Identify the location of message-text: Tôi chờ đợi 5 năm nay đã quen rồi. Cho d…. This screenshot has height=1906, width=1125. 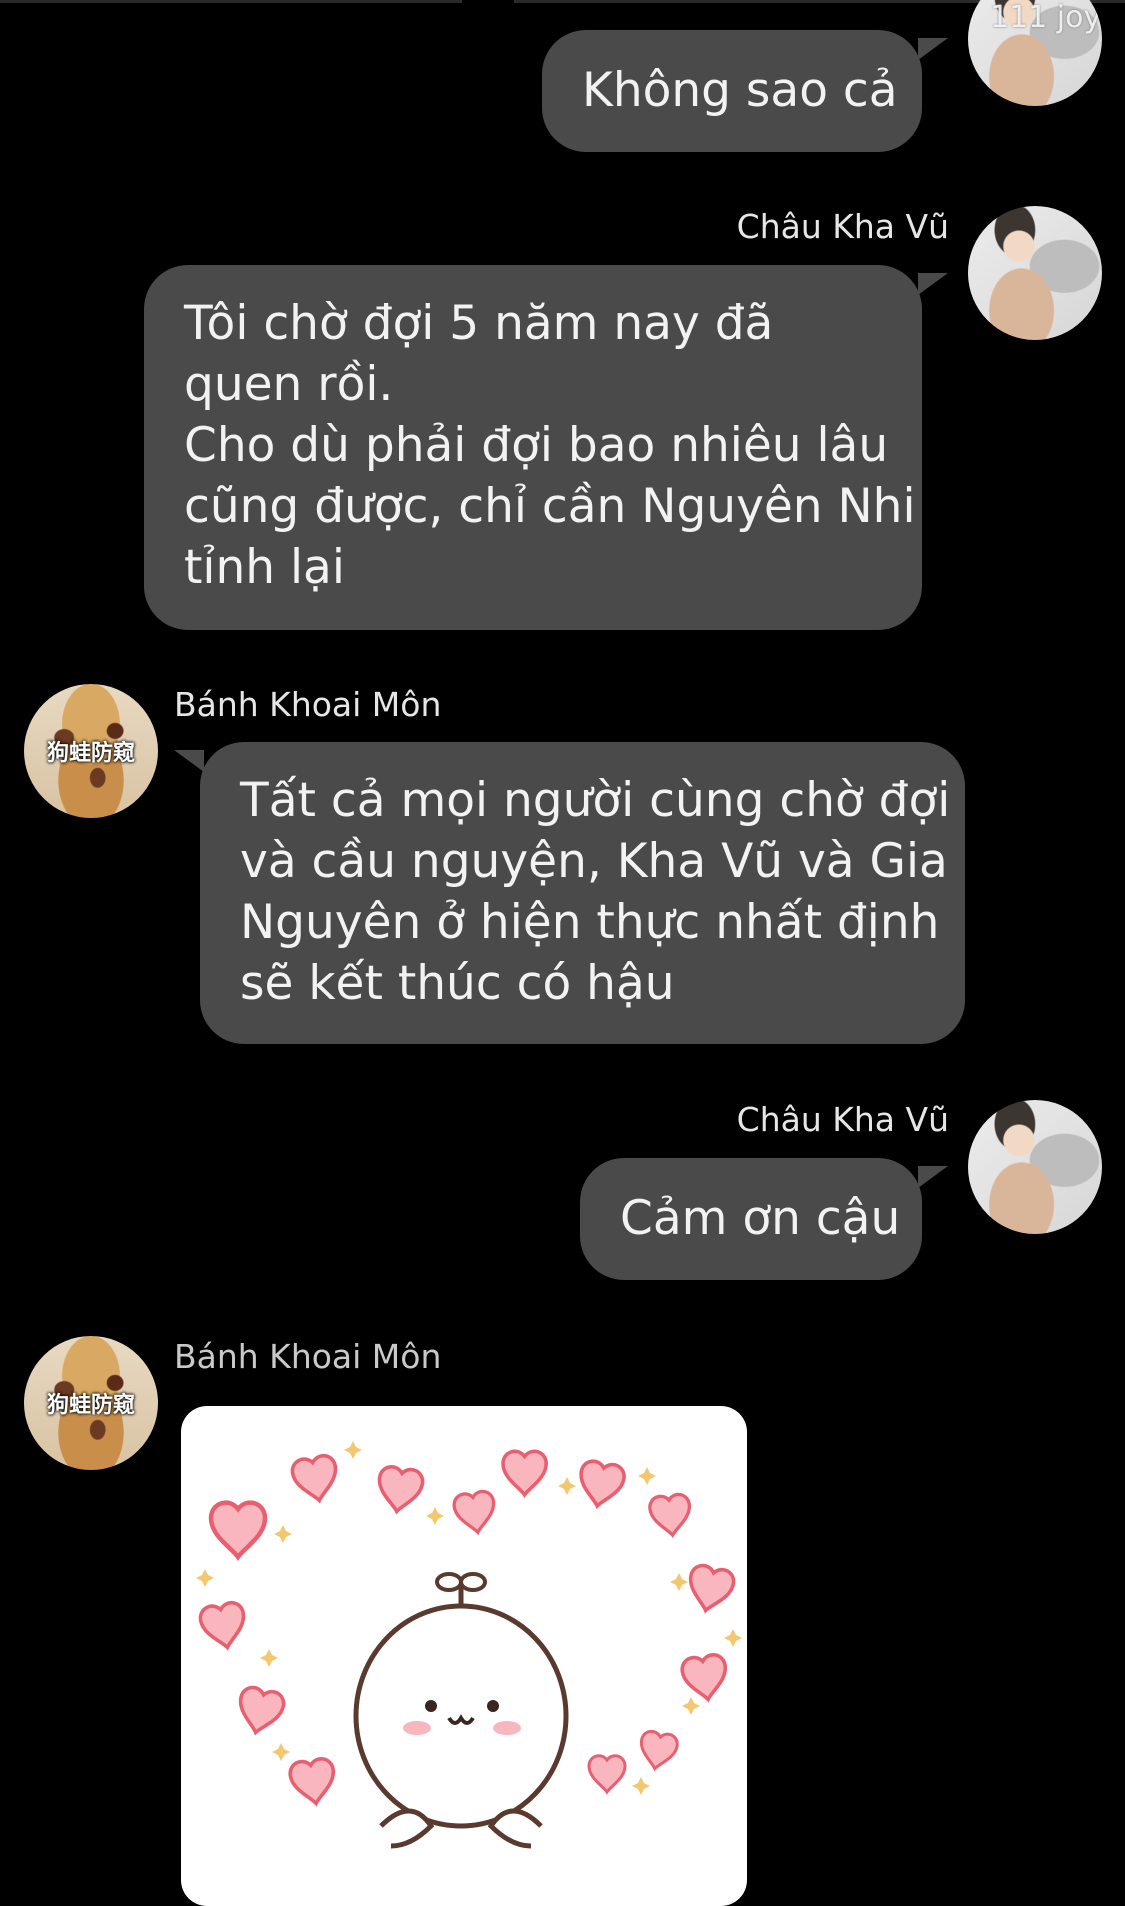
(550, 445).